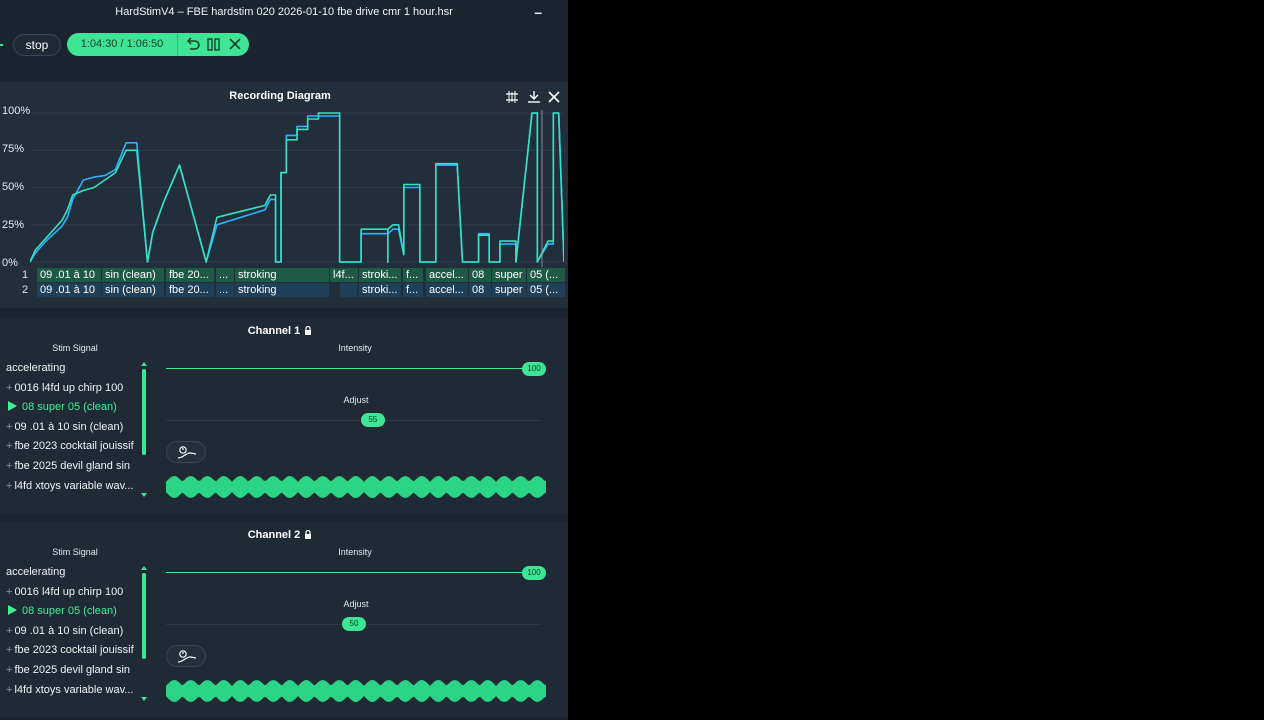 This screenshot has height=720, width=1264. Describe the element at coordinates (354, 420) in the screenshot. I see `adjust-slider-track` at that location.